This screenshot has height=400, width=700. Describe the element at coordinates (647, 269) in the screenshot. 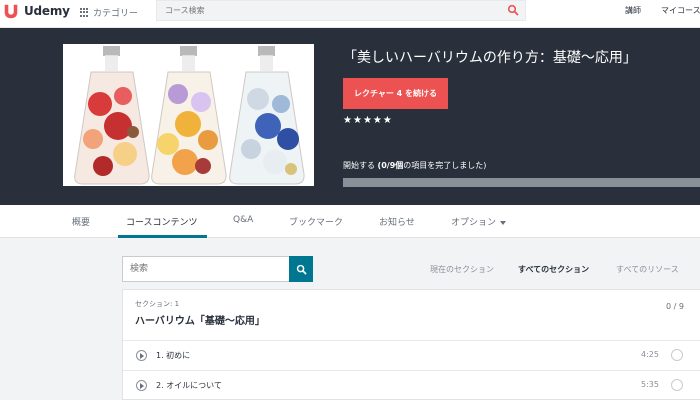

I see `filter-all-resources: すべてのリソース` at that location.